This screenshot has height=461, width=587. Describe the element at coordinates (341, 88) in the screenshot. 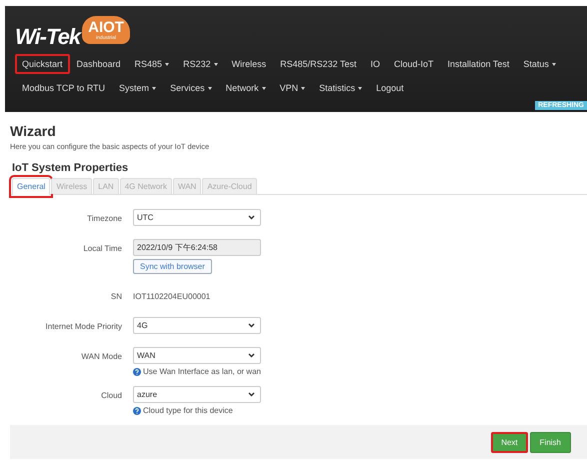

I see `nav-link: Statistics` at that location.